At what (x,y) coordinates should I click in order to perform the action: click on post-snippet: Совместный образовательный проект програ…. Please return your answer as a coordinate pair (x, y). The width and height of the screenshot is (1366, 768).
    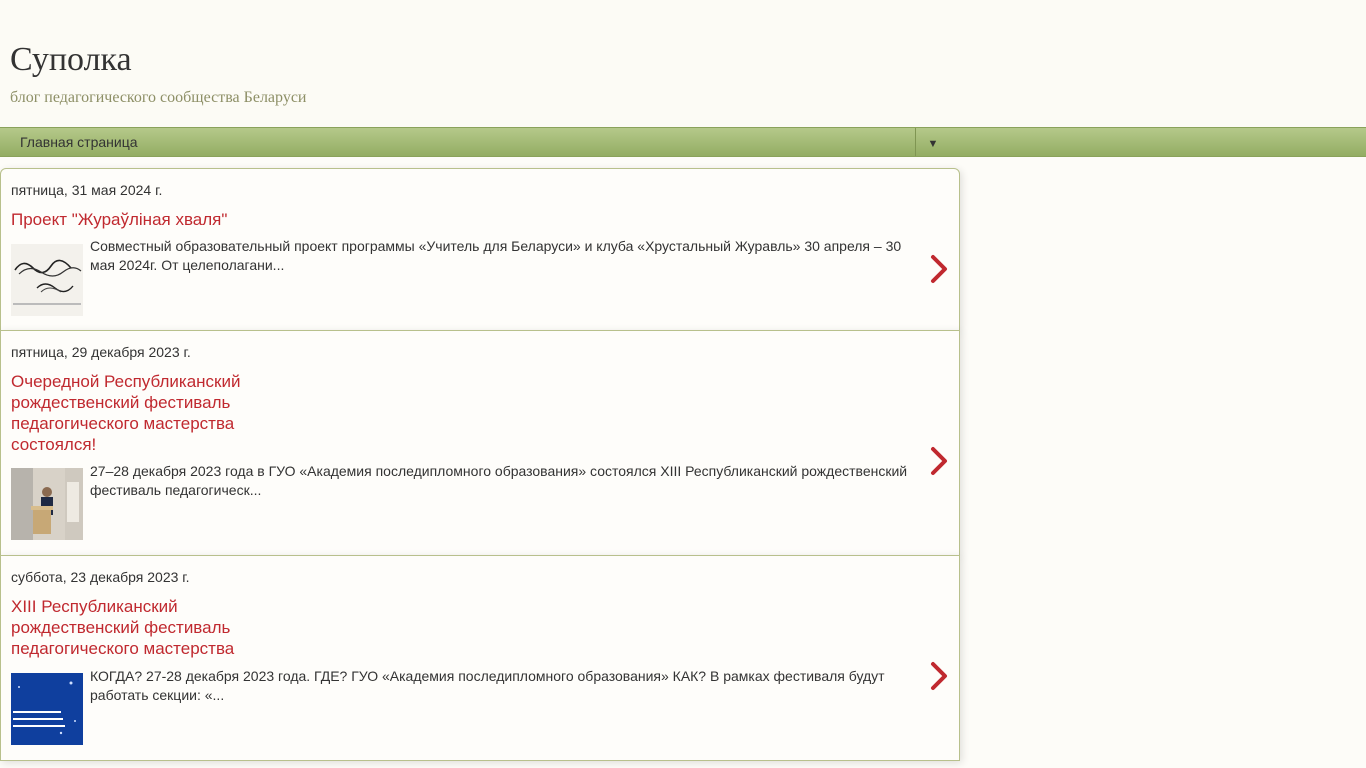
    Looking at the image, I should click on (496, 255).